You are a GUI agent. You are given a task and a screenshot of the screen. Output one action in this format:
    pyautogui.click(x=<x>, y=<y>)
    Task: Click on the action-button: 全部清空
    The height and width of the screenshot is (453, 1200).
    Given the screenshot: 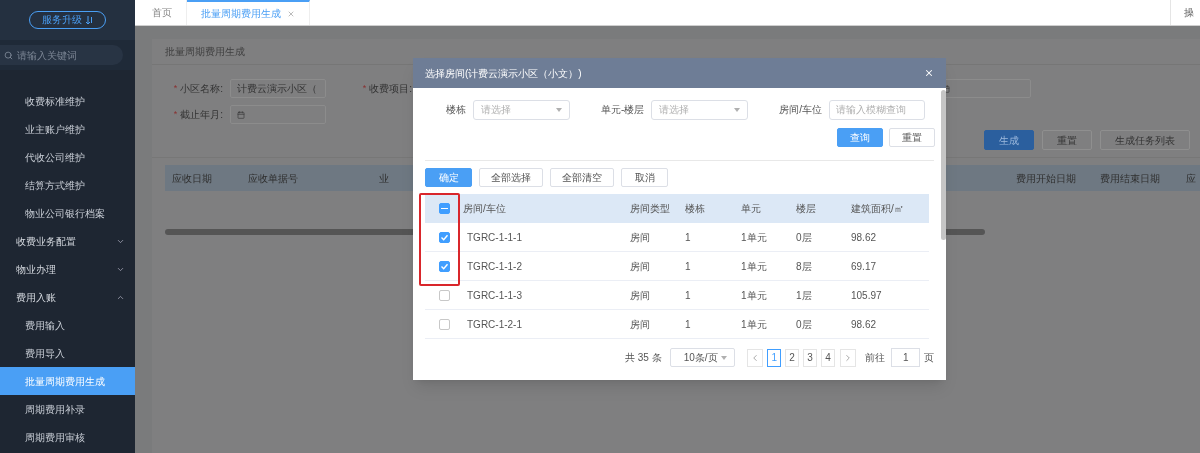 What is the action you would take?
    pyautogui.click(x=582, y=177)
    